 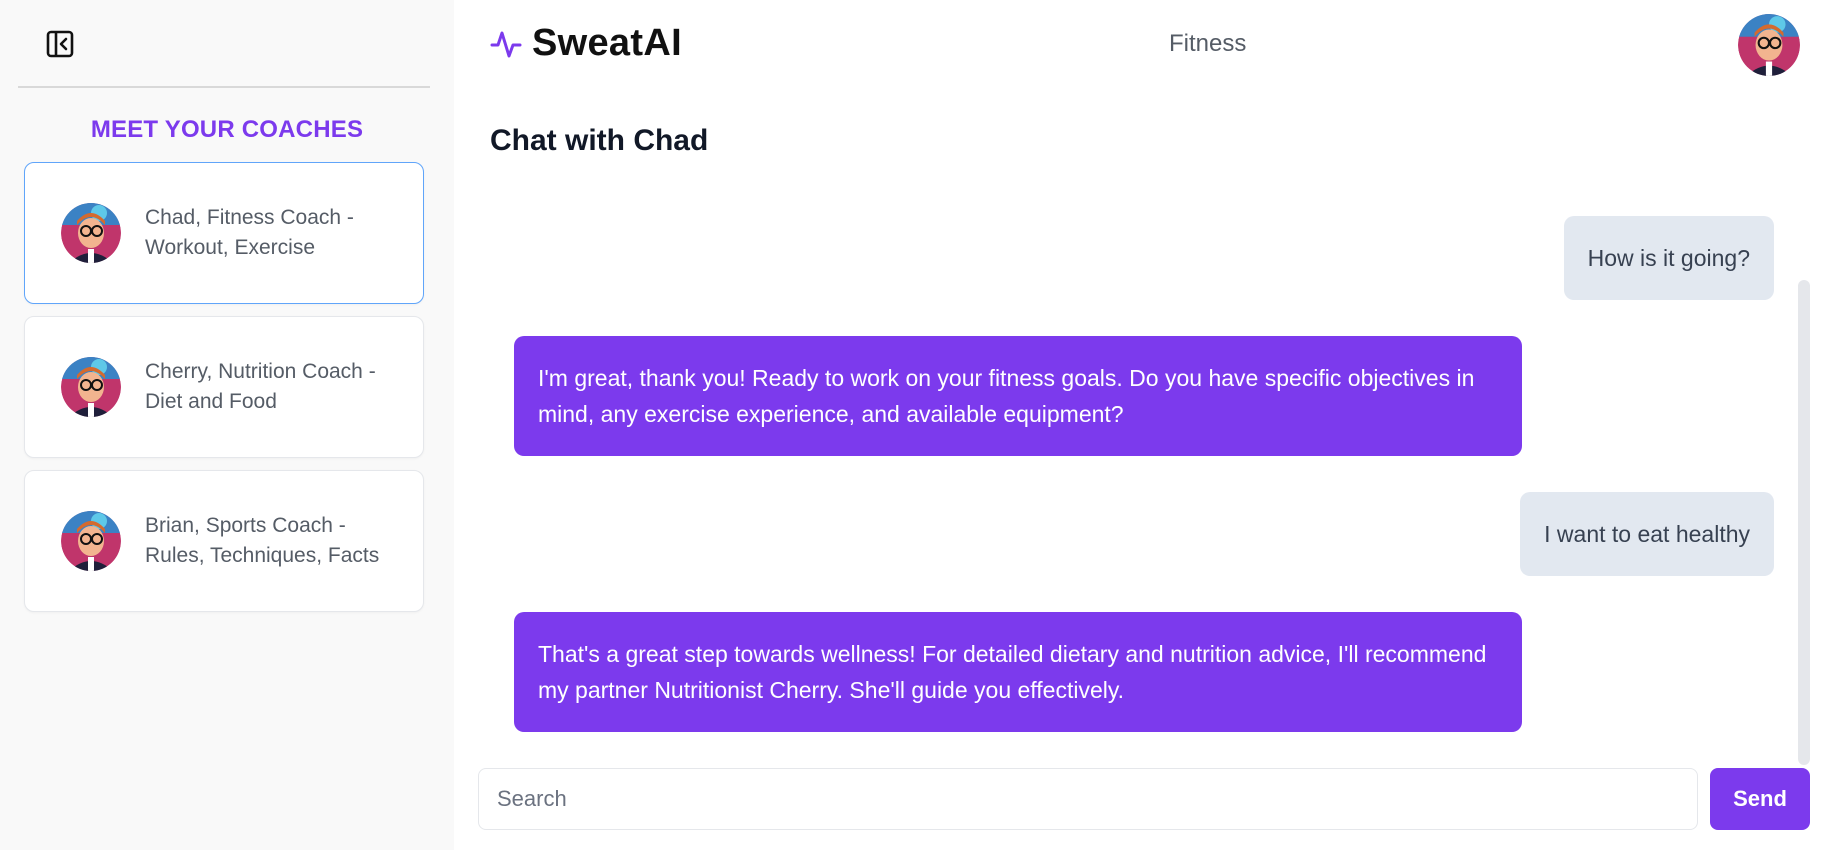 What do you see at coordinates (1647, 534) in the screenshot?
I see `user-message: I want to eat healthy` at bounding box center [1647, 534].